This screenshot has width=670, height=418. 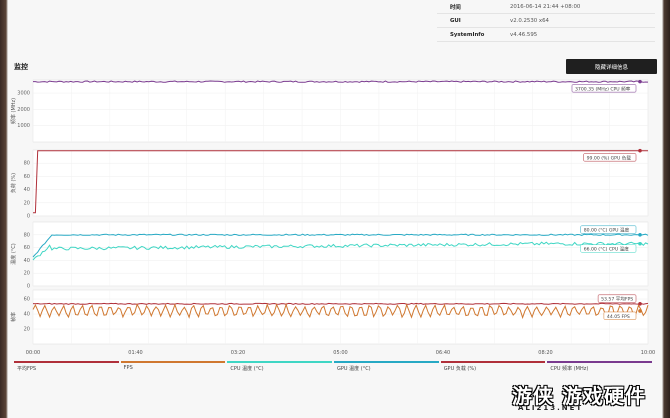 I want to click on watermark-logo: 游侠 游戏硬件 ALI213.NET, so click(x=579, y=398).